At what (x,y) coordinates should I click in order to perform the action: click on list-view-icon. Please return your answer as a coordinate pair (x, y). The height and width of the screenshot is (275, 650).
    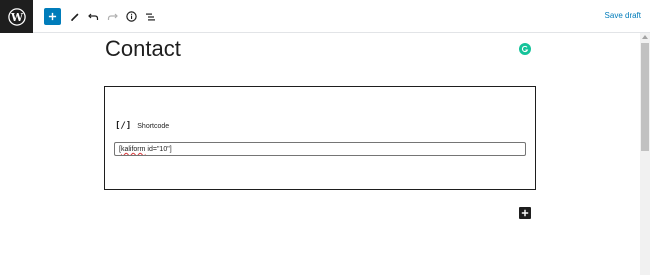
    Looking at the image, I should click on (150, 16).